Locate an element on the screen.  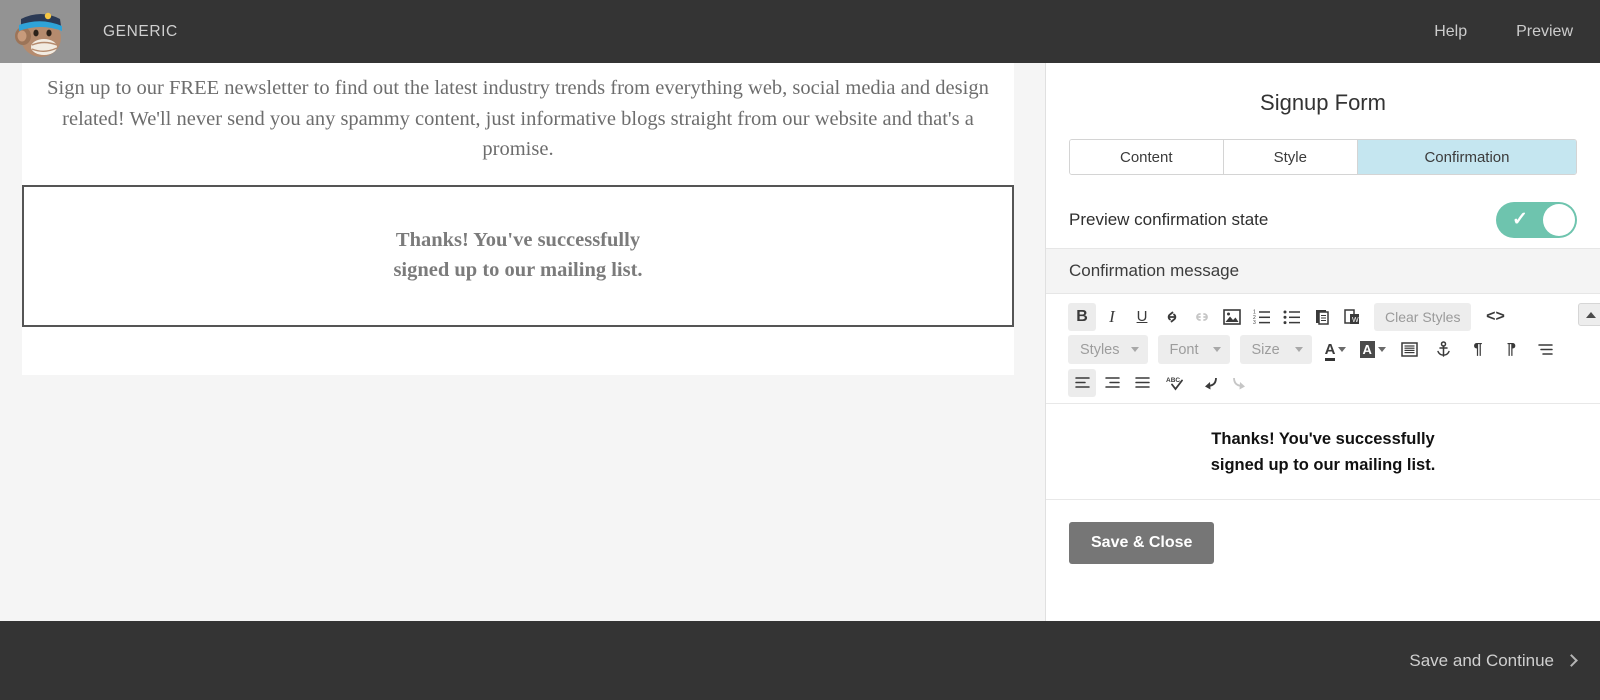
bottom-bar: Save and Continue is located at coordinates (800, 660).